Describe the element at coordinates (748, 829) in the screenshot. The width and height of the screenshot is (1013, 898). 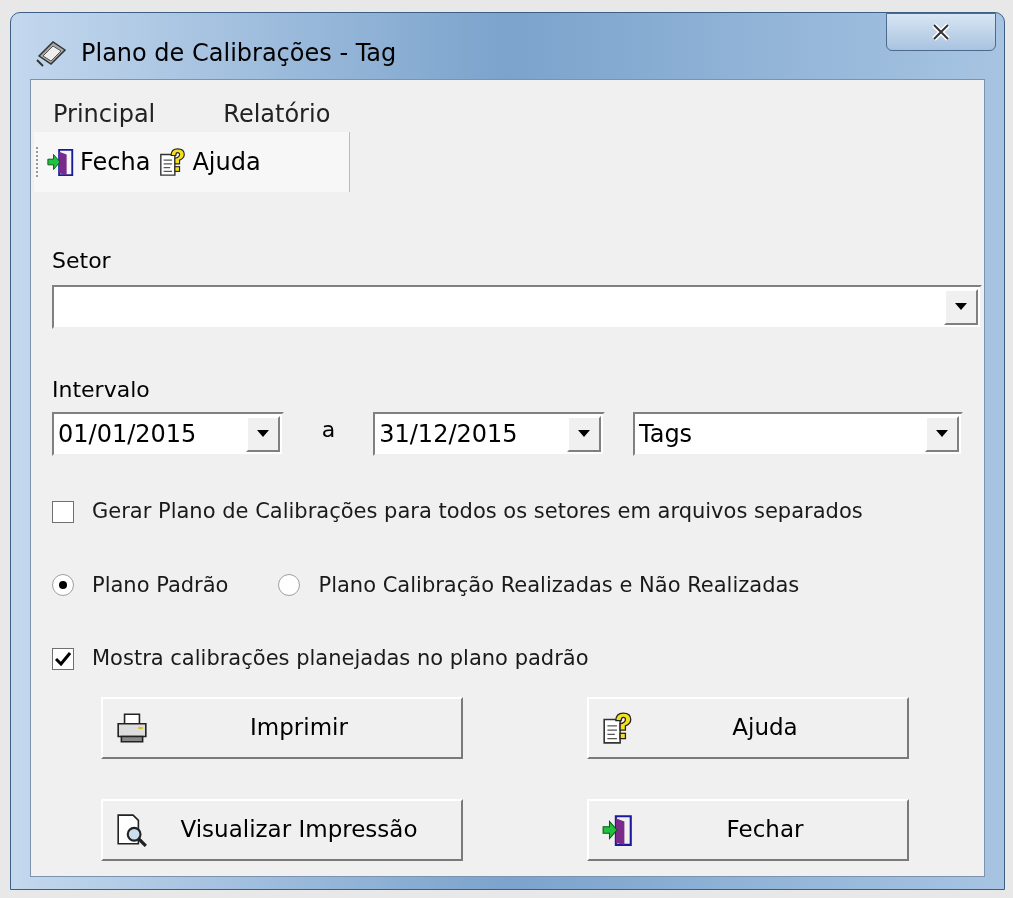
I see `action-button: Fechar` at that location.